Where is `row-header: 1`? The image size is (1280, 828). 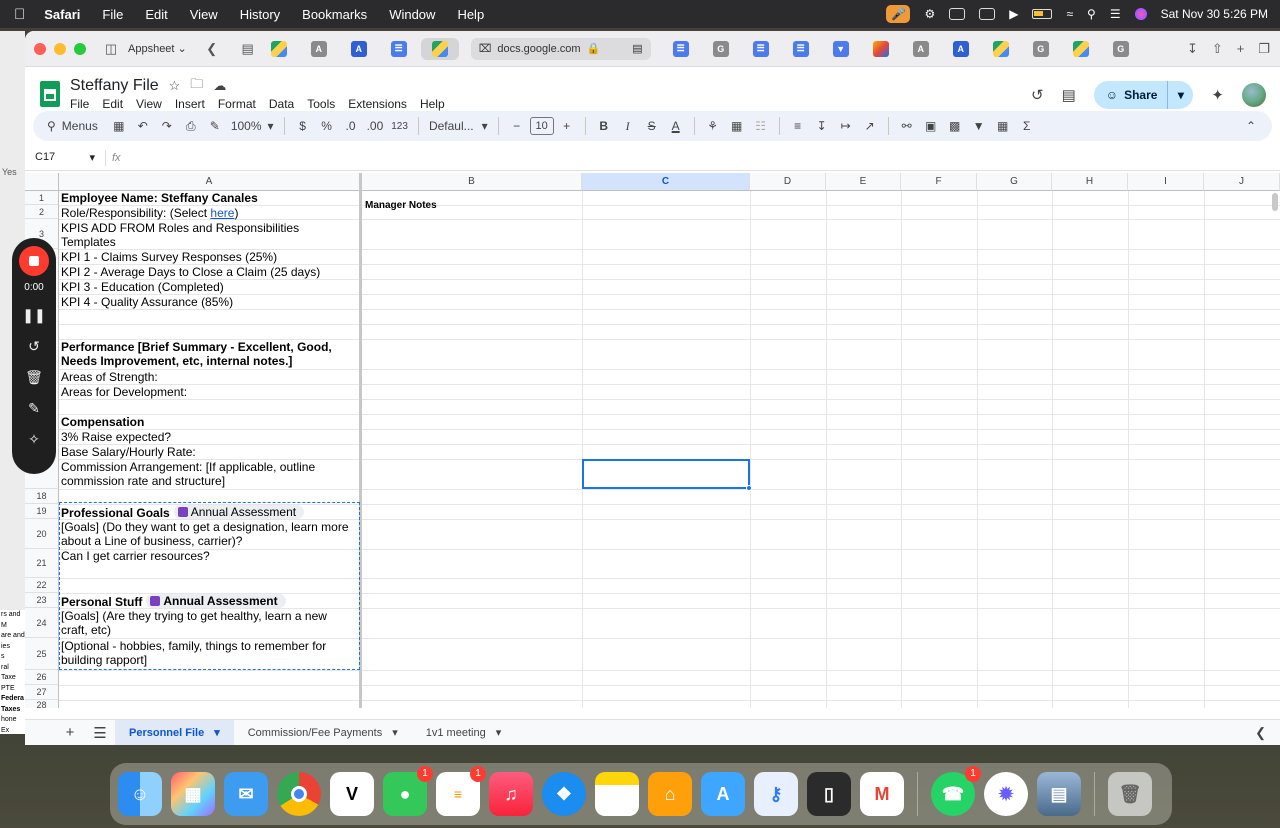 row-header: 1 is located at coordinates (42, 198).